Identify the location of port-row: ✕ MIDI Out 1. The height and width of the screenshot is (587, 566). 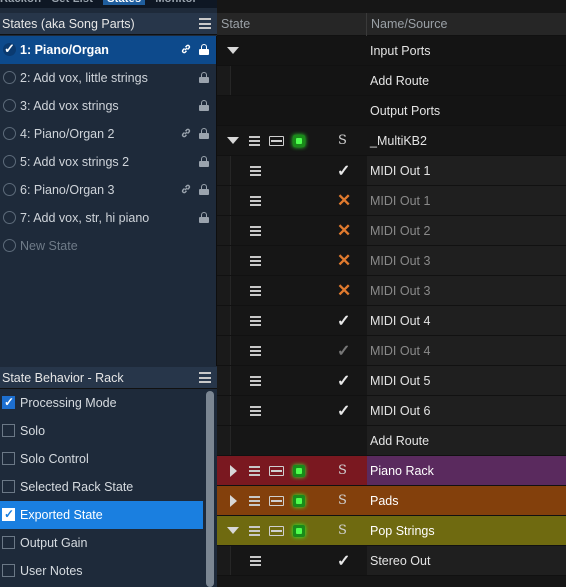
(391, 201).